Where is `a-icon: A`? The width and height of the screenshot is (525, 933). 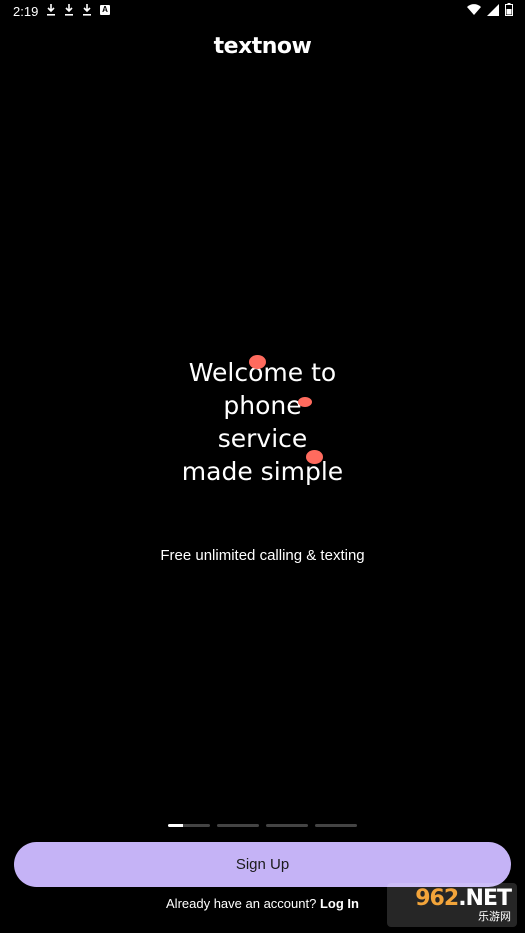
a-icon: A is located at coordinates (105, 10).